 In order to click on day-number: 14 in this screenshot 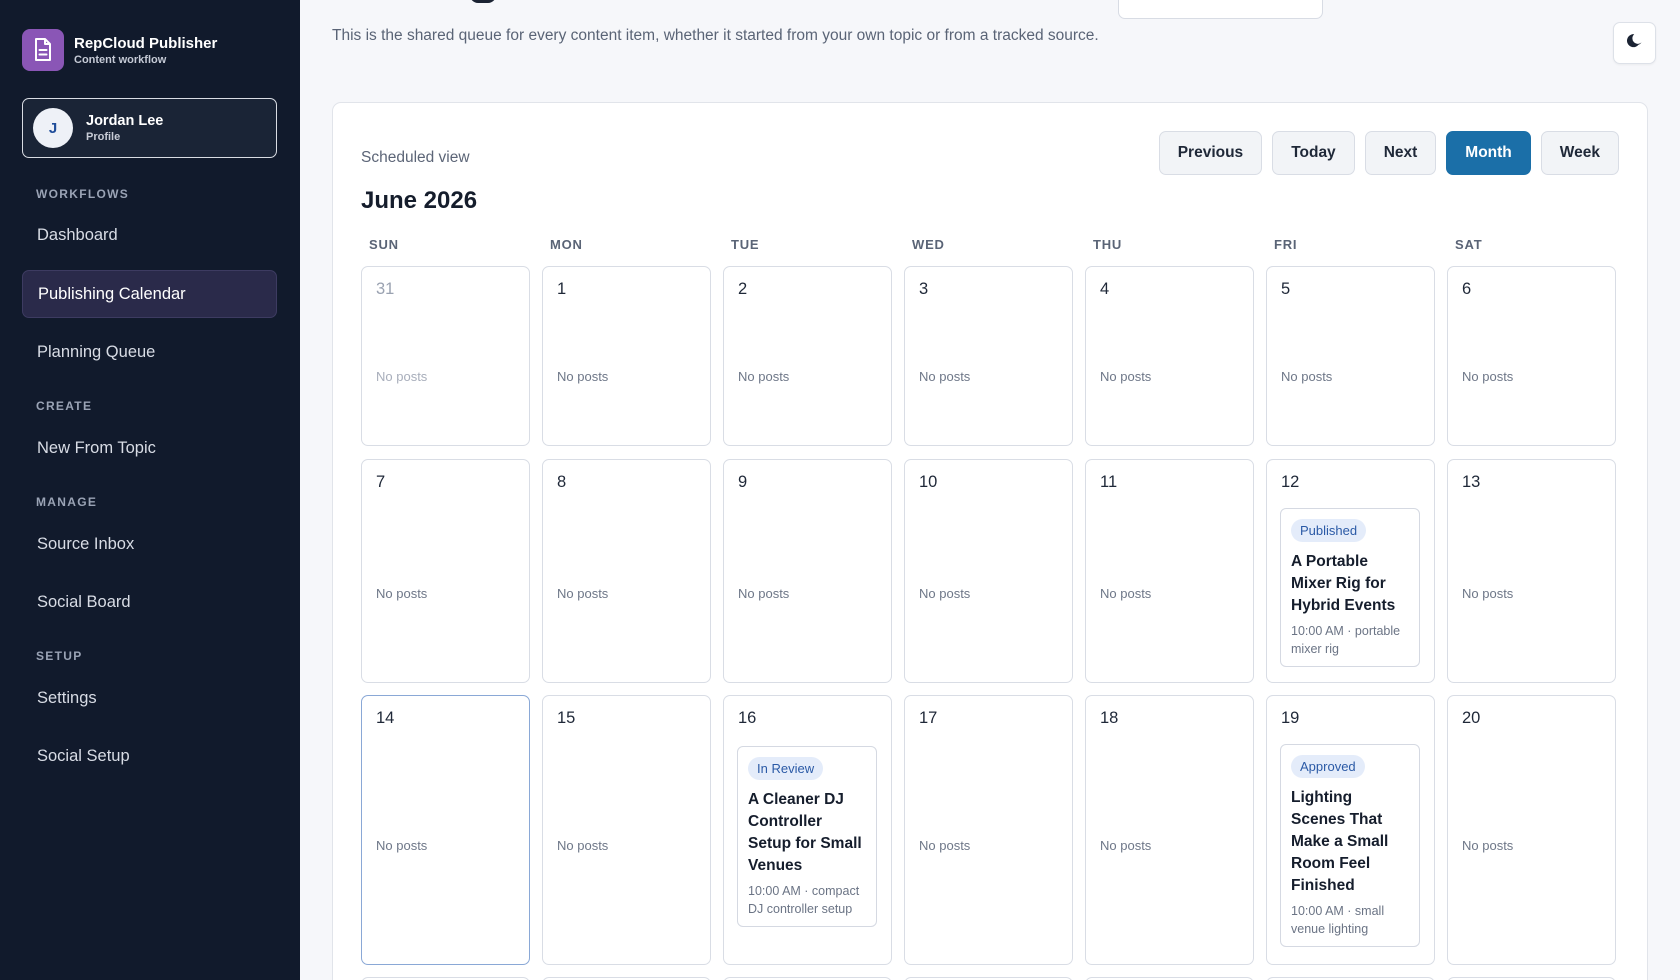, I will do `click(385, 718)`.